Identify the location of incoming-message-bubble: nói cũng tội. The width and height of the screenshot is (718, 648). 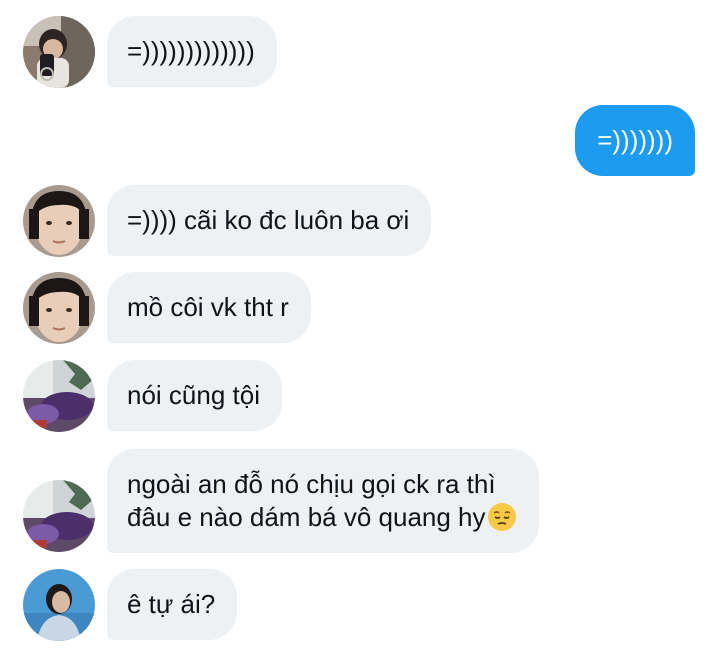
(194, 395).